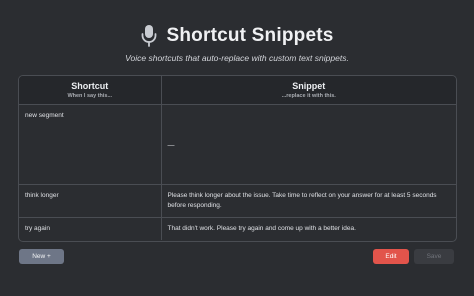  What do you see at coordinates (308, 96) in the screenshot?
I see `column-hint-snippet: ...replace it with this.` at bounding box center [308, 96].